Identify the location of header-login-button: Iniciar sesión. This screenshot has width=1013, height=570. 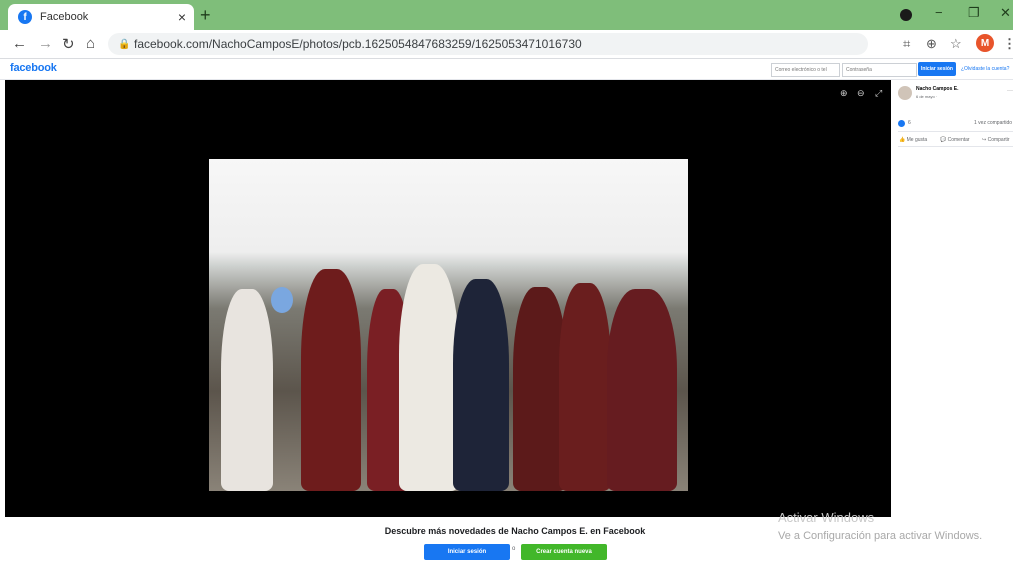
(937, 69).